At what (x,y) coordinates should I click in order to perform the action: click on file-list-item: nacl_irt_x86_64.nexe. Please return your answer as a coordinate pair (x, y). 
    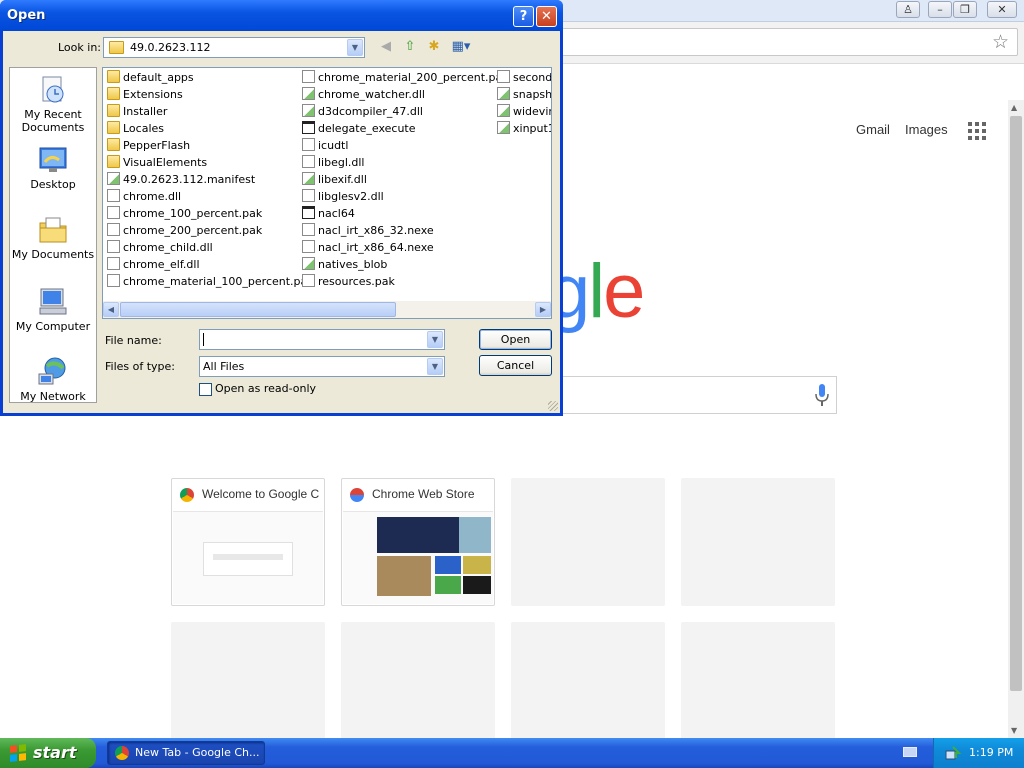
    Looking at the image, I should click on (368, 247).